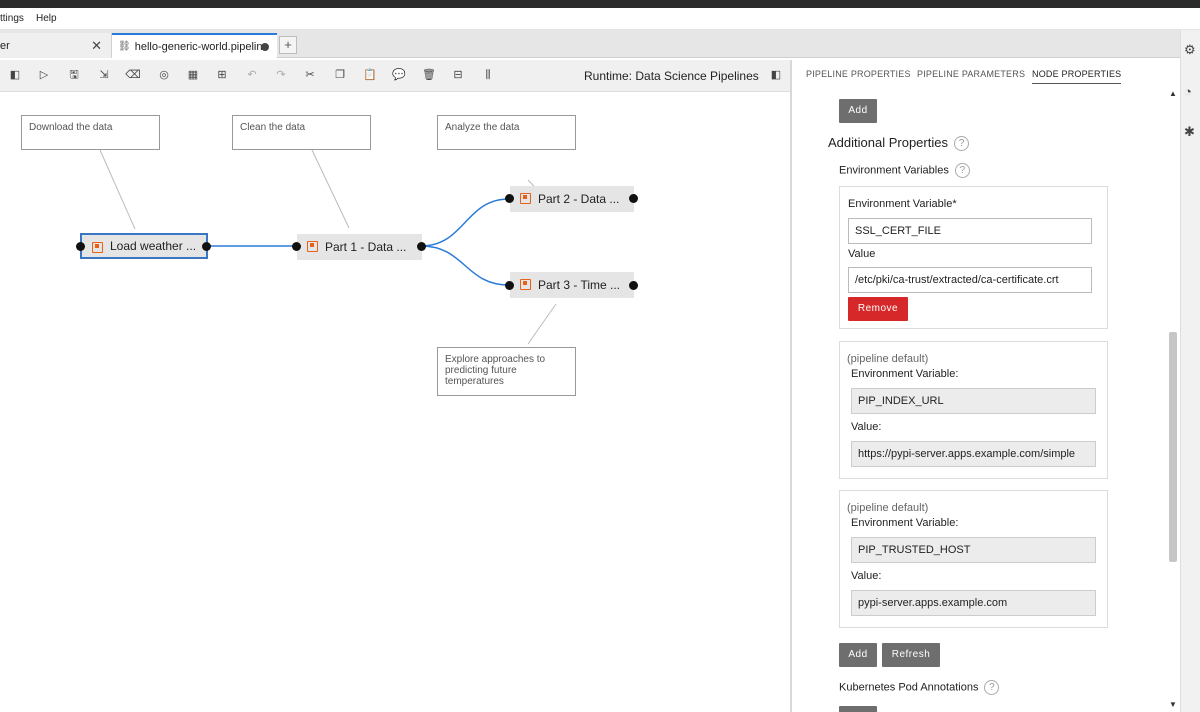  I want to click on comment-link-download, so click(117, 189).